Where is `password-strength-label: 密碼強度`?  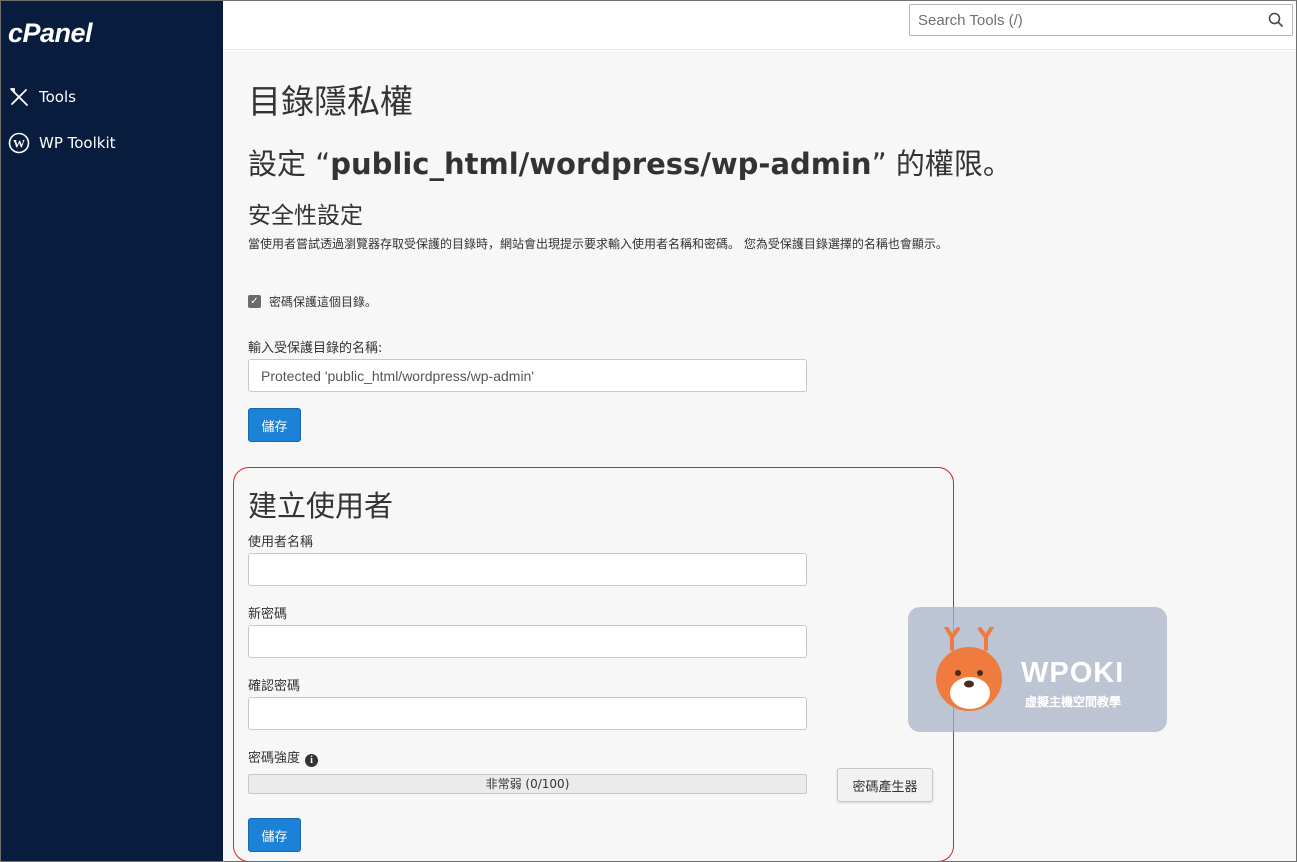 password-strength-label: 密碼強度 is located at coordinates (274, 758).